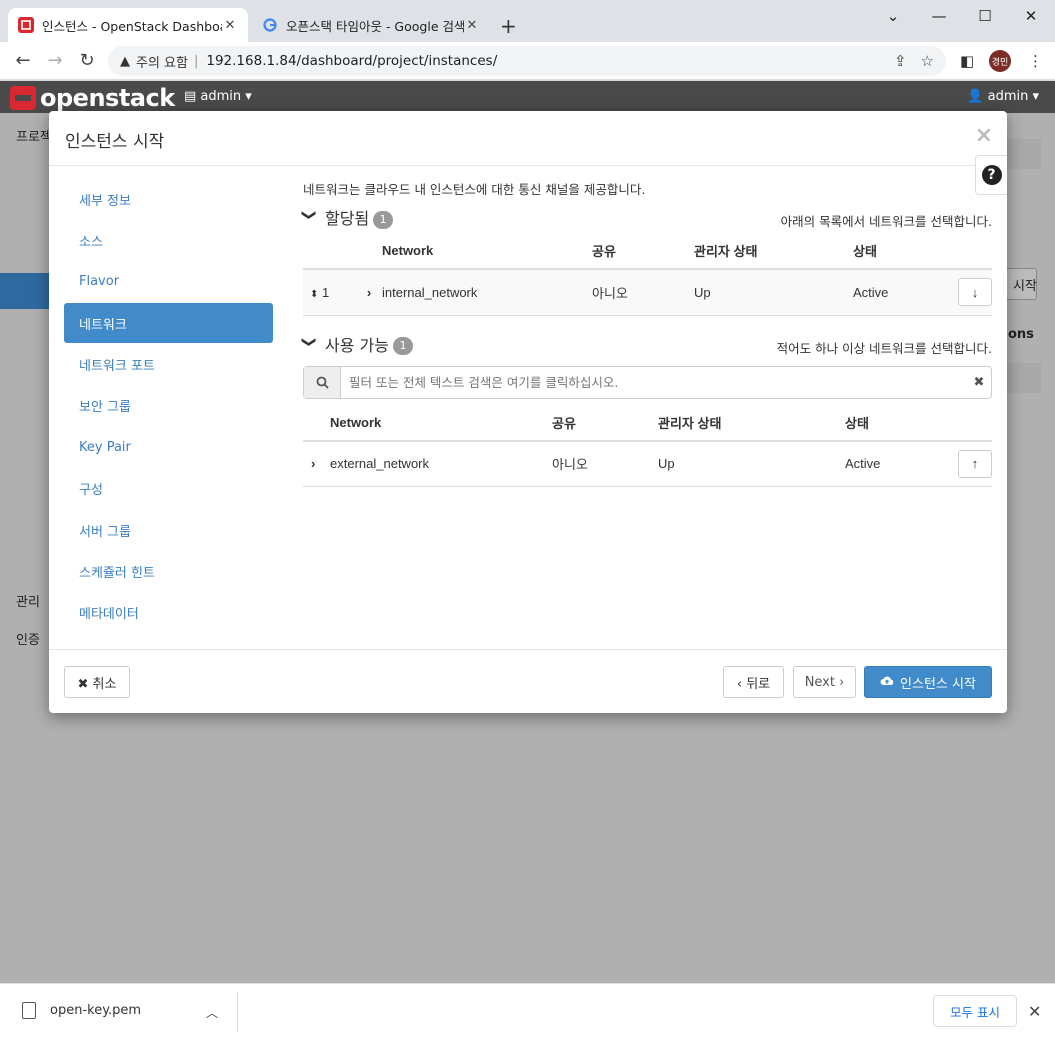 This screenshot has width=1055, height=1040. Describe the element at coordinates (168, 489) in the screenshot. I see `nav-configuration: 구성` at that location.